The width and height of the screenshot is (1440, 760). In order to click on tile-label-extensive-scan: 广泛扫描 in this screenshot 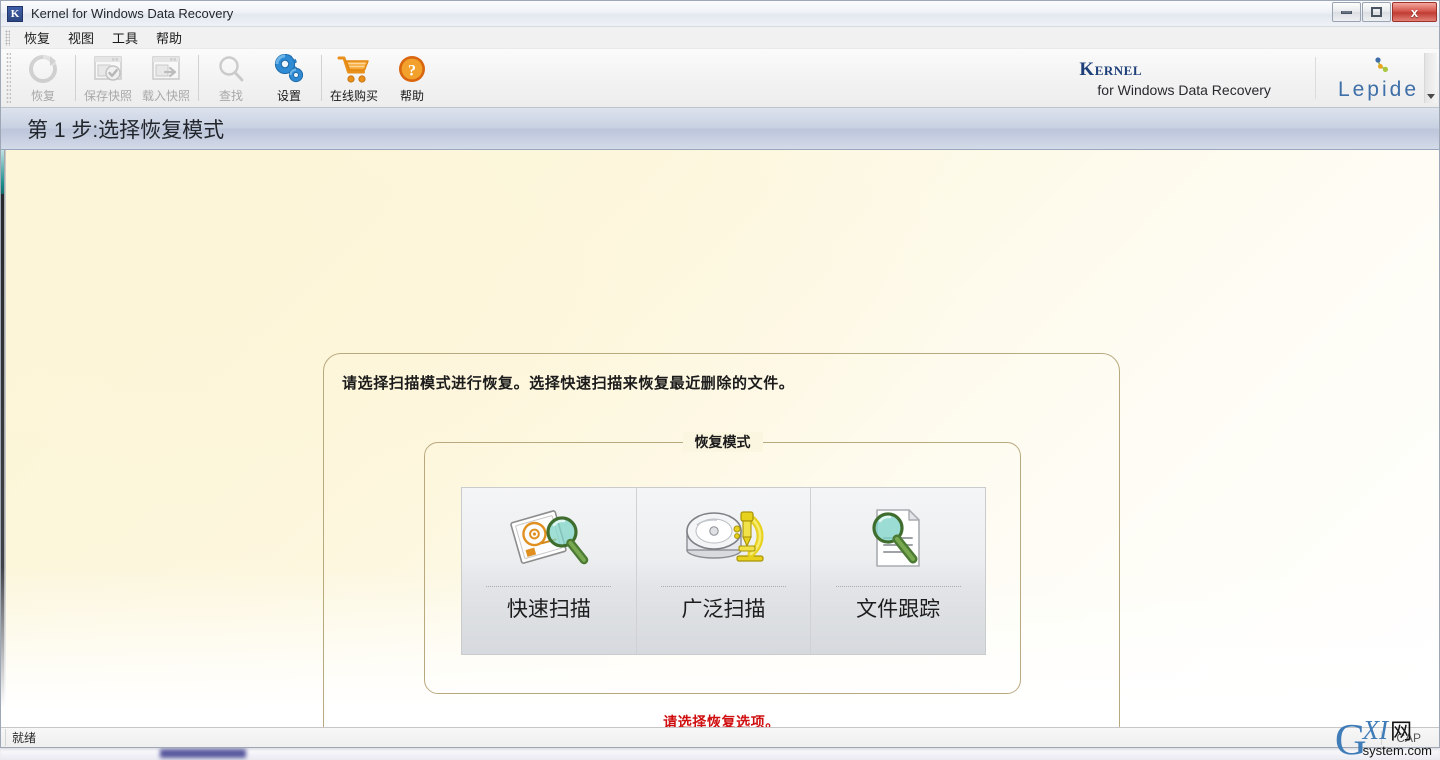, I will do `click(723, 609)`.